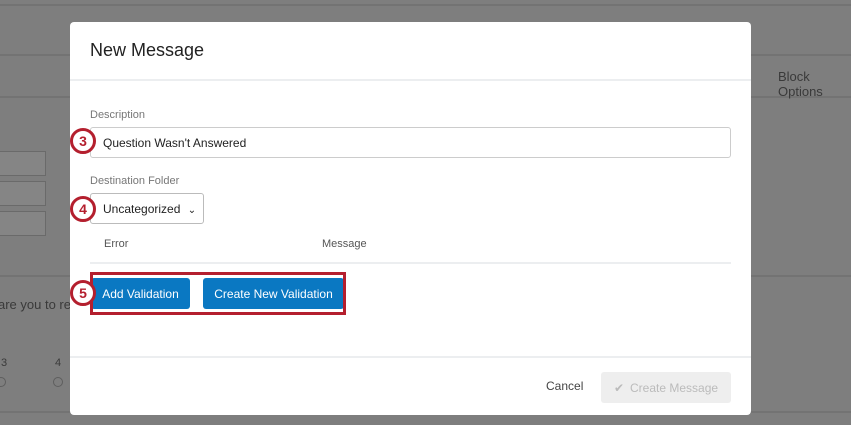 The height and width of the screenshot is (425, 851). What do you see at coordinates (4, 363) in the screenshot?
I see `scale-label: 3` at bounding box center [4, 363].